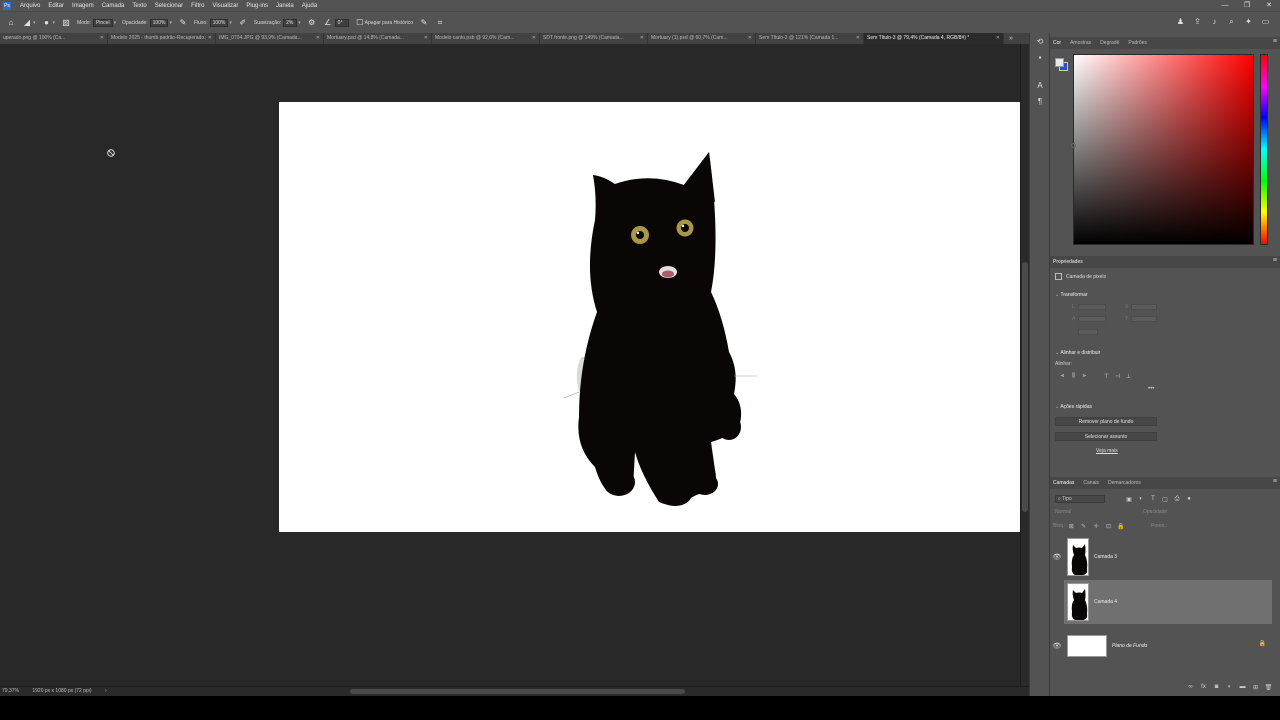 The height and width of the screenshot is (720, 1280). Describe the element at coordinates (1269, 5) in the screenshot. I see `close-button: ✕` at that location.